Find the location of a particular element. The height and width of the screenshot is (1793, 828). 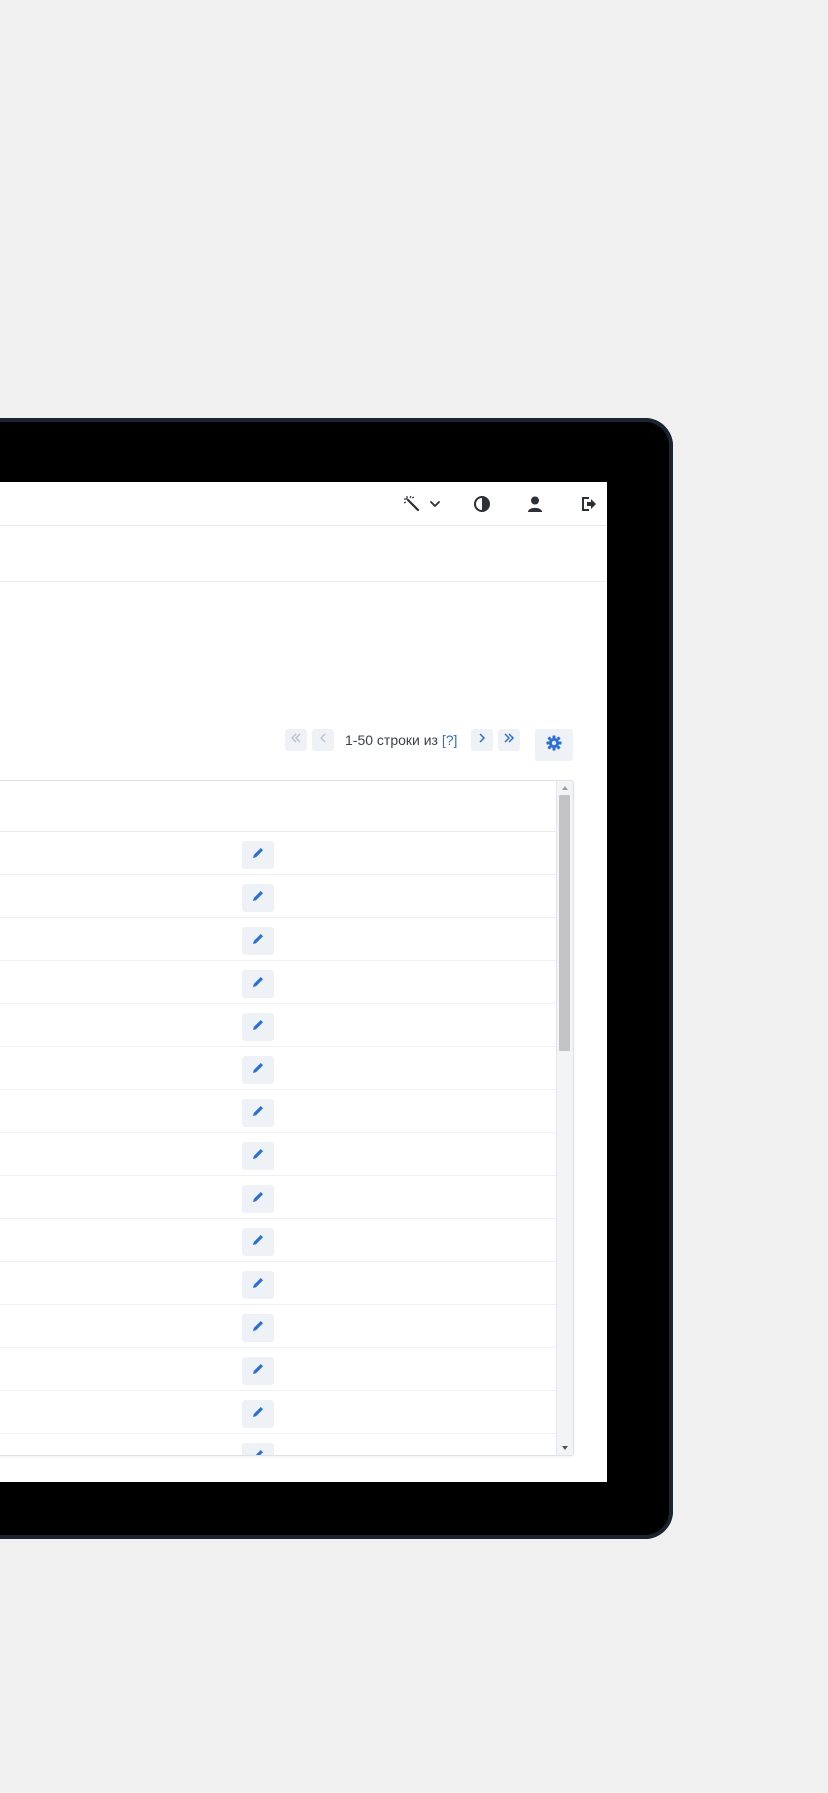

pagination-total-unknown-link: [?] is located at coordinates (450, 740).